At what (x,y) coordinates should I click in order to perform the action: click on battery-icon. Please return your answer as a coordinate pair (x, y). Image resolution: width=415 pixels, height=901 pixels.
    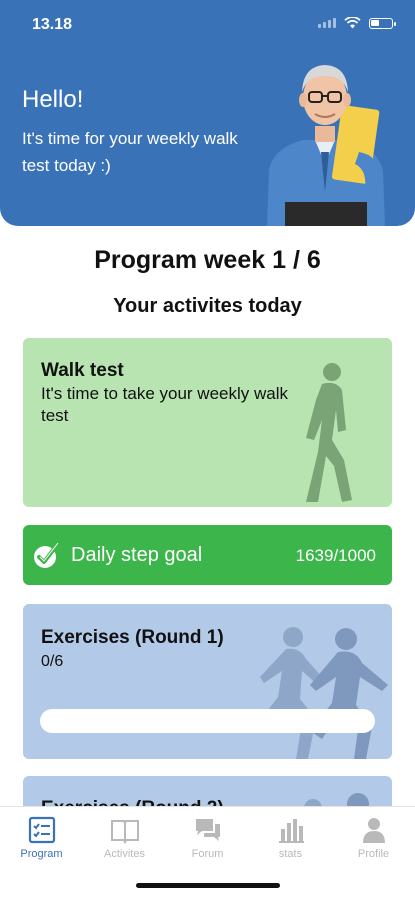
    Looking at the image, I should click on (382, 23).